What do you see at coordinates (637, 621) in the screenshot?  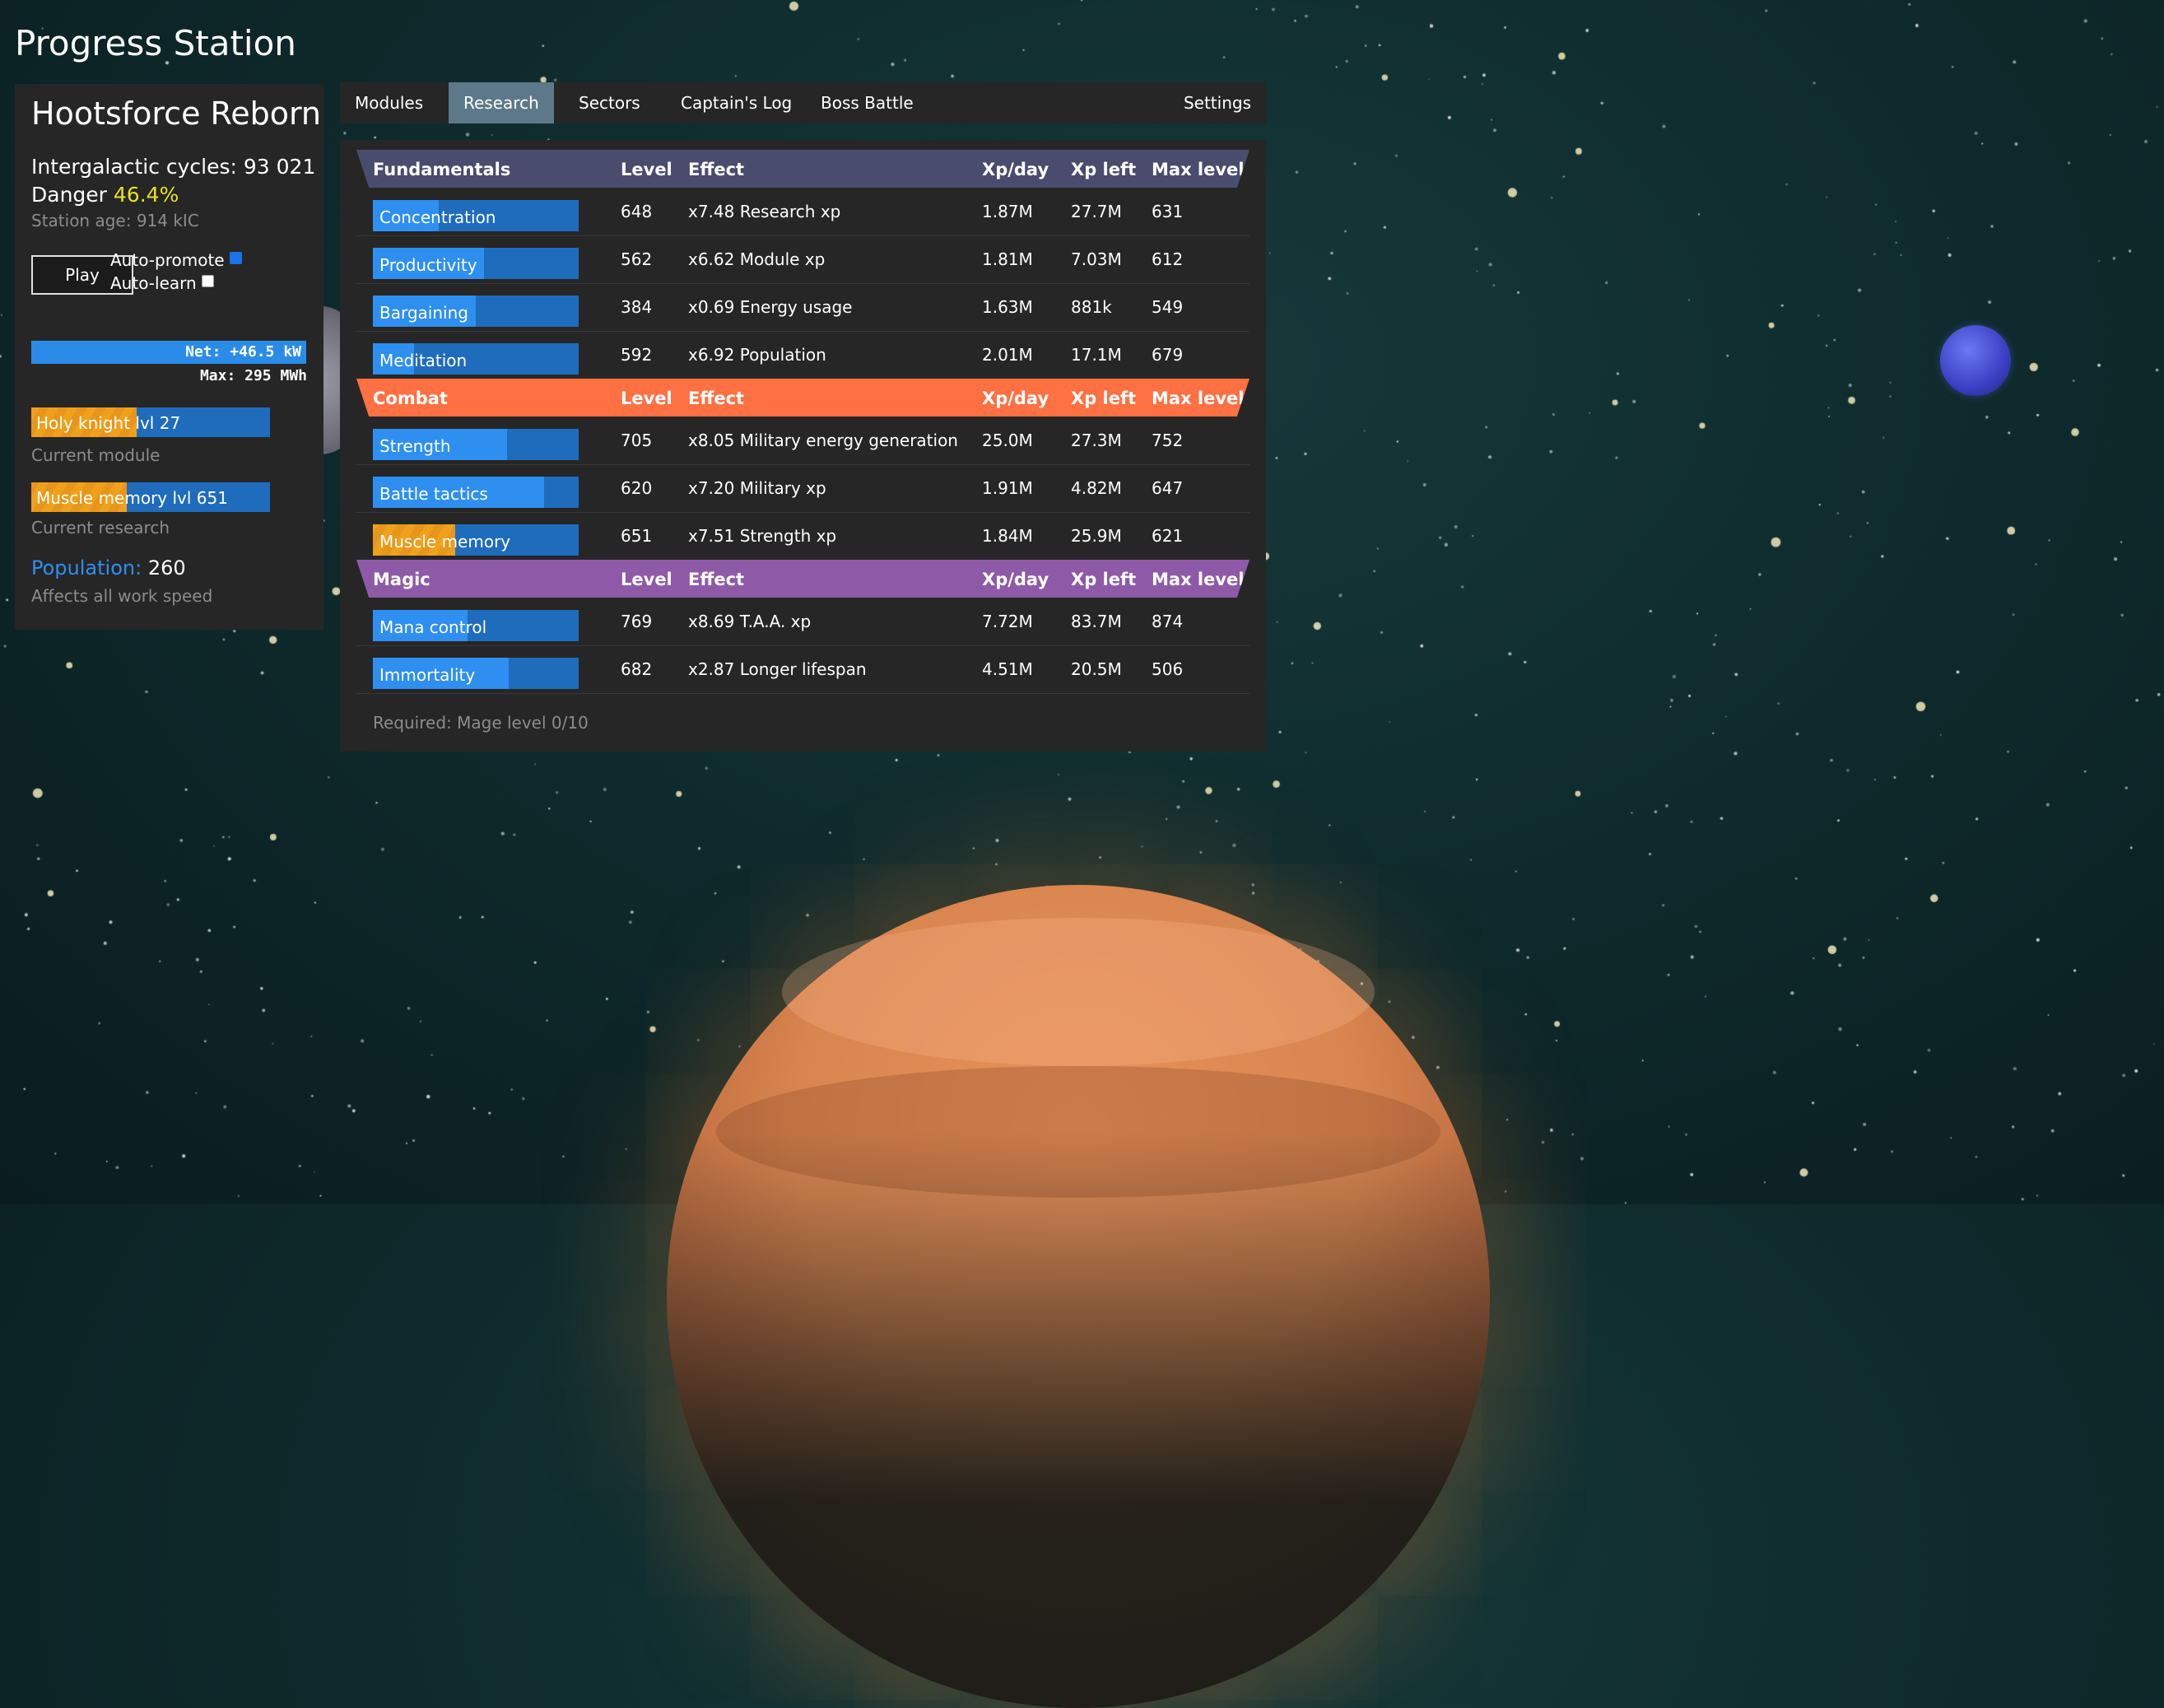 I see `research-level: 769` at bounding box center [637, 621].